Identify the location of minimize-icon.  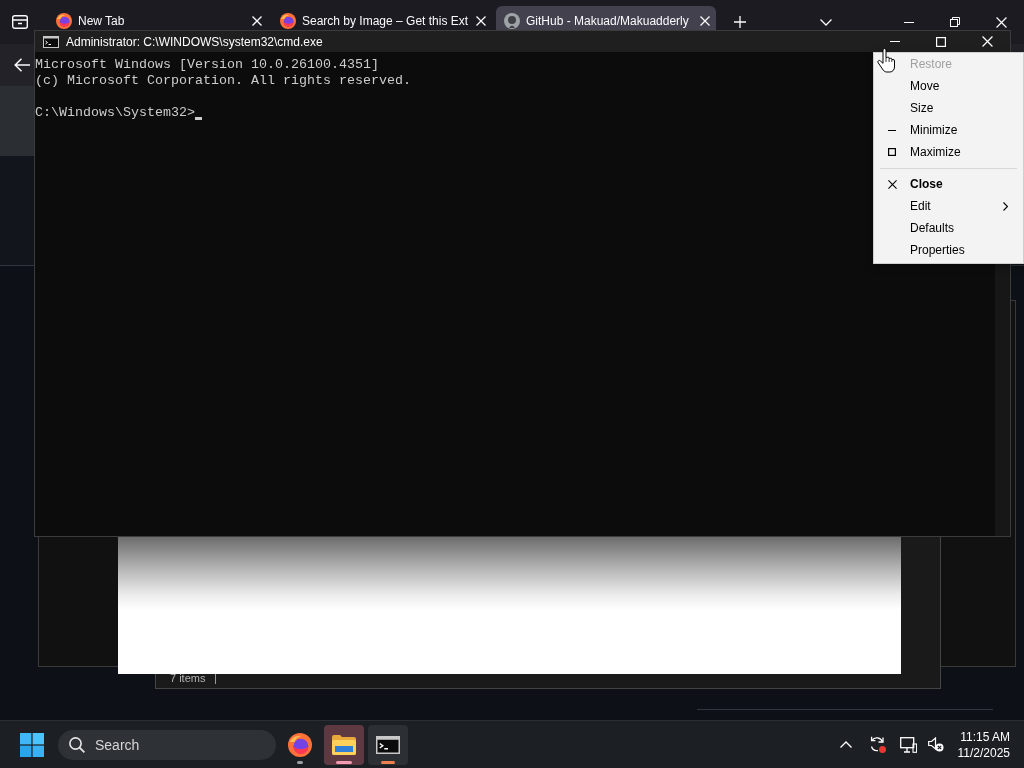
(909, 22).